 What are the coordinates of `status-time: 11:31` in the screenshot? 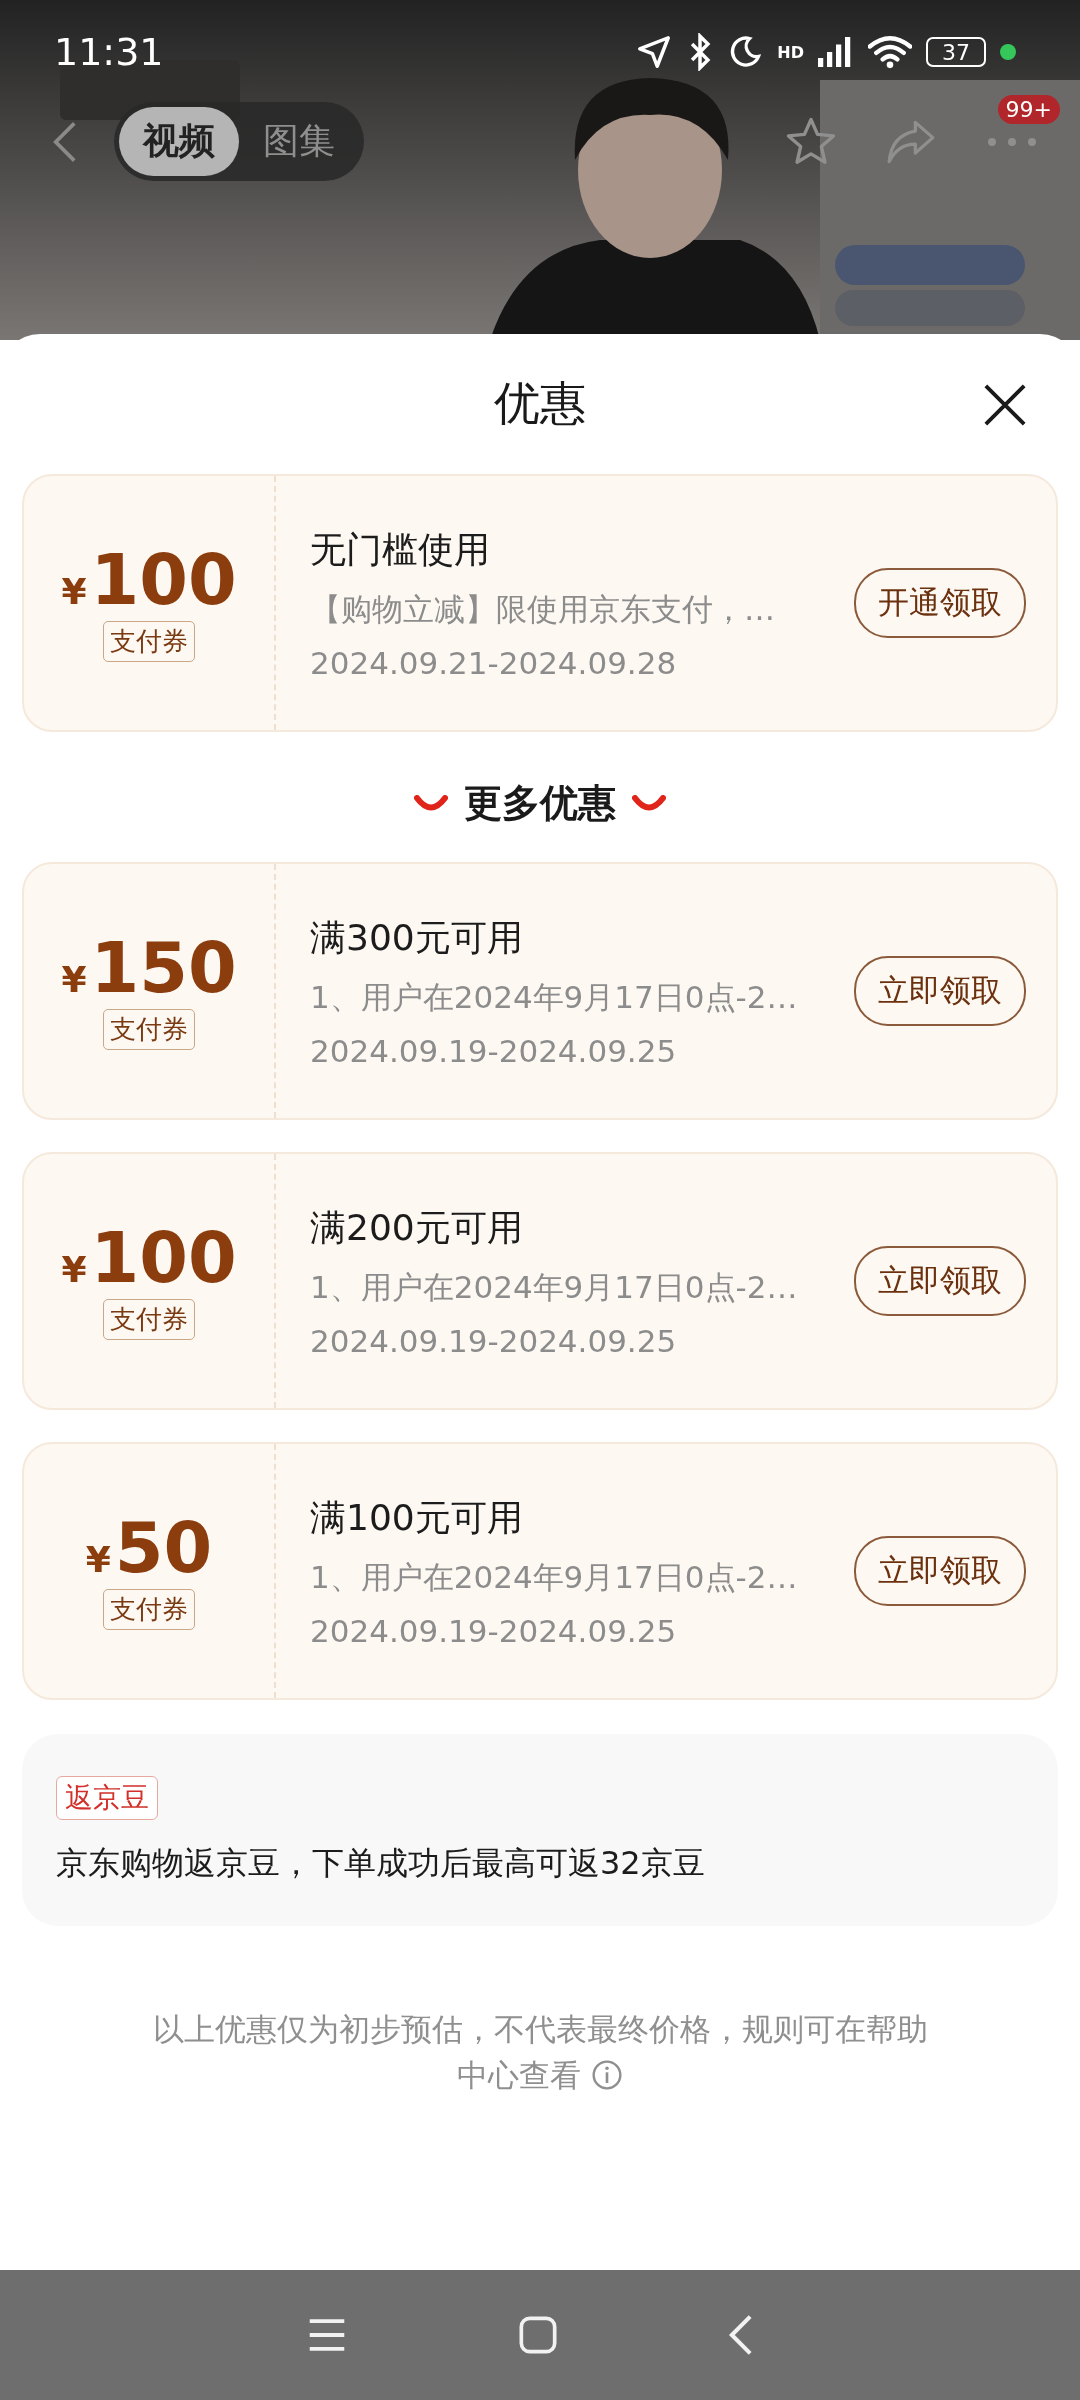 It's located at (109, 52).